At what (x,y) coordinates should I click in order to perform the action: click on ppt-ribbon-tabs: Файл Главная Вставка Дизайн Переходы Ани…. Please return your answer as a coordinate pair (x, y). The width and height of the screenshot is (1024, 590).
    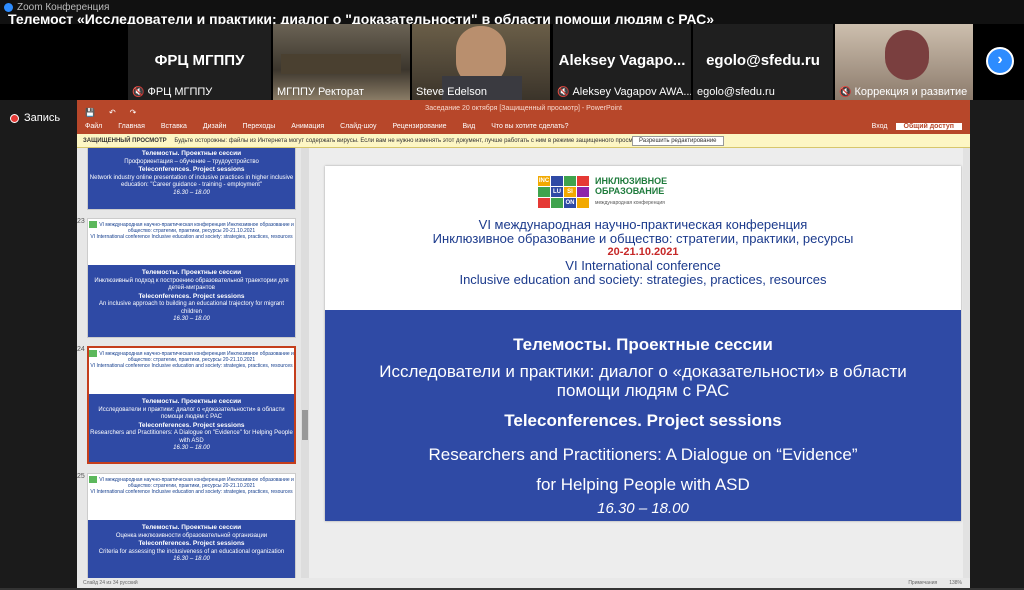
    Looking at the image, I should click on (523, 126).